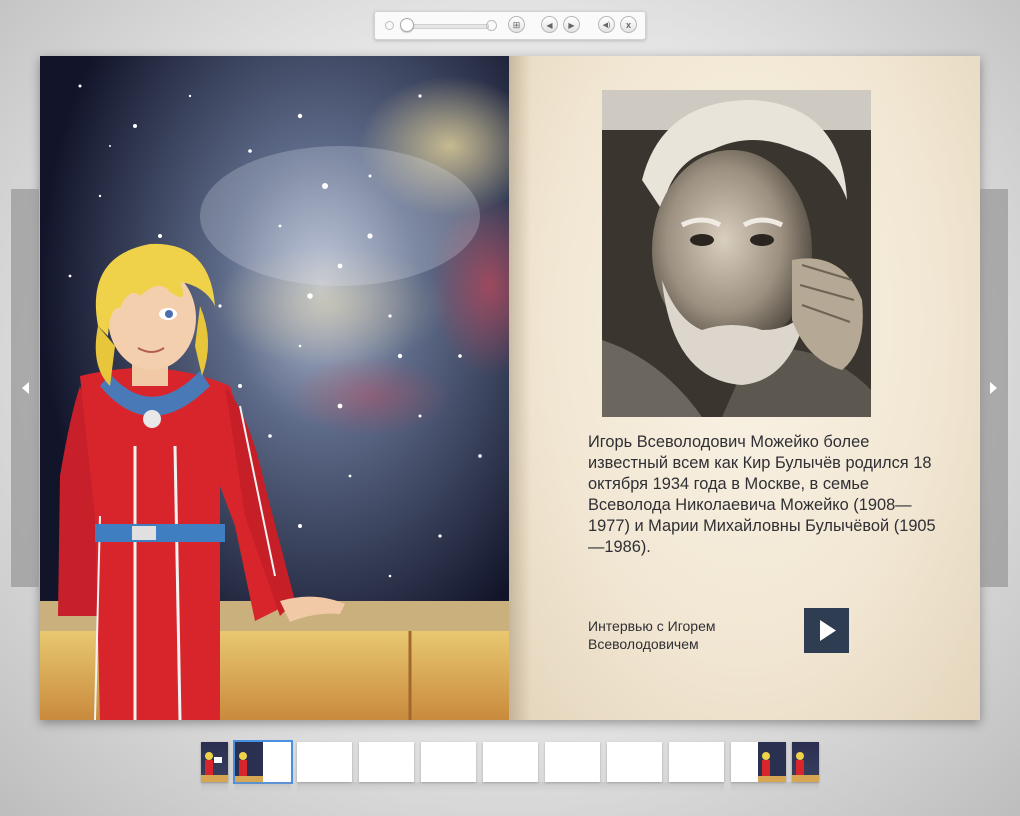 The width and height of the screenshot is (1020, 816). I want to click on left-arrow-icon, so click(25, 388).